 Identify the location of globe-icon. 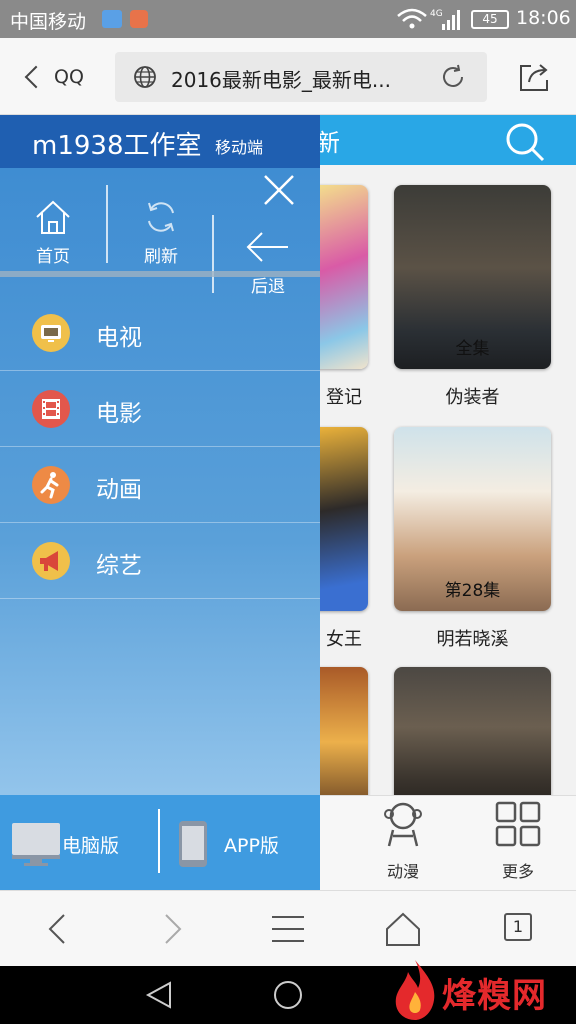
(145, 77).